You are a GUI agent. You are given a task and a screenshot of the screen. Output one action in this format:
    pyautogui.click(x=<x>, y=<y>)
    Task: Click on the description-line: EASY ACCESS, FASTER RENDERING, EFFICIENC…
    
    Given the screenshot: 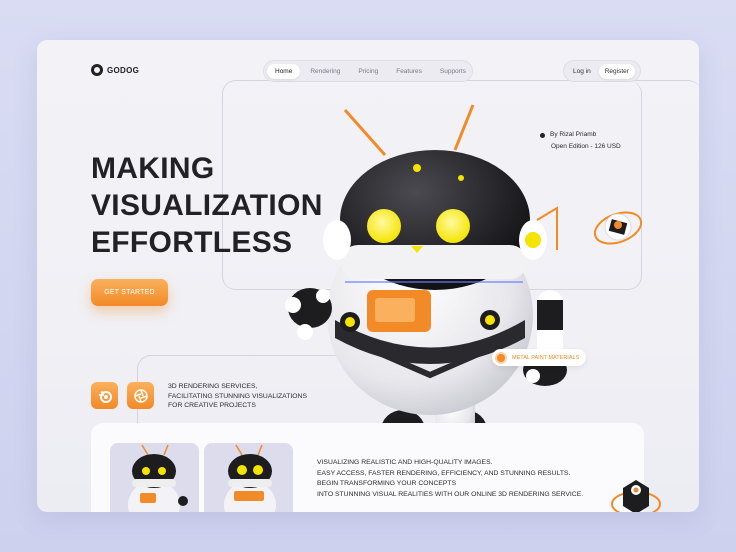 What is the action you would take?
    pyautogui.click(x=444, y=473)
    